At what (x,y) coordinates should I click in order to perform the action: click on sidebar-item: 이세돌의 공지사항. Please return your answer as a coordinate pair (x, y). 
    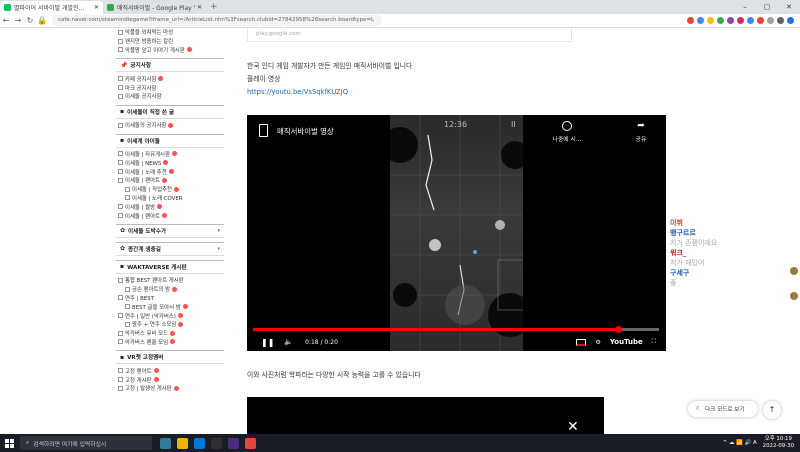
    Looking at the image, I should click on (170, 125).